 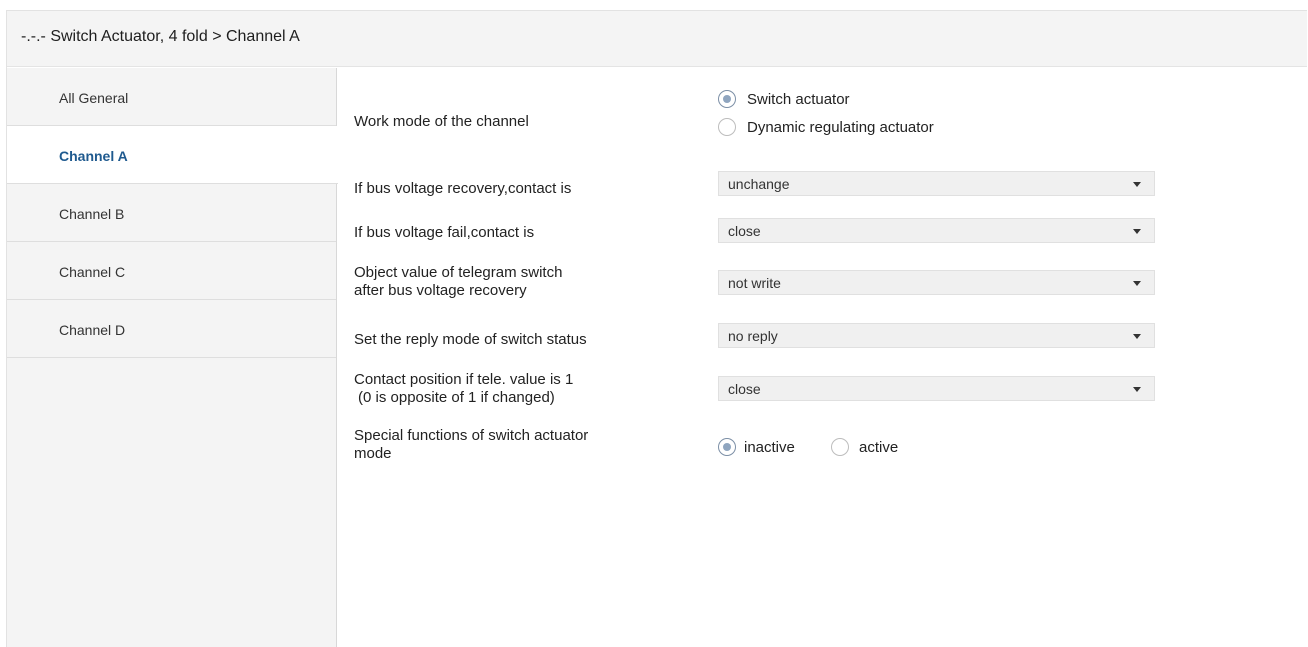 What do you see at coordinates (936, 388) in the screenshot?
I see `contact-position-select: close` at bounding box center [936, 388].